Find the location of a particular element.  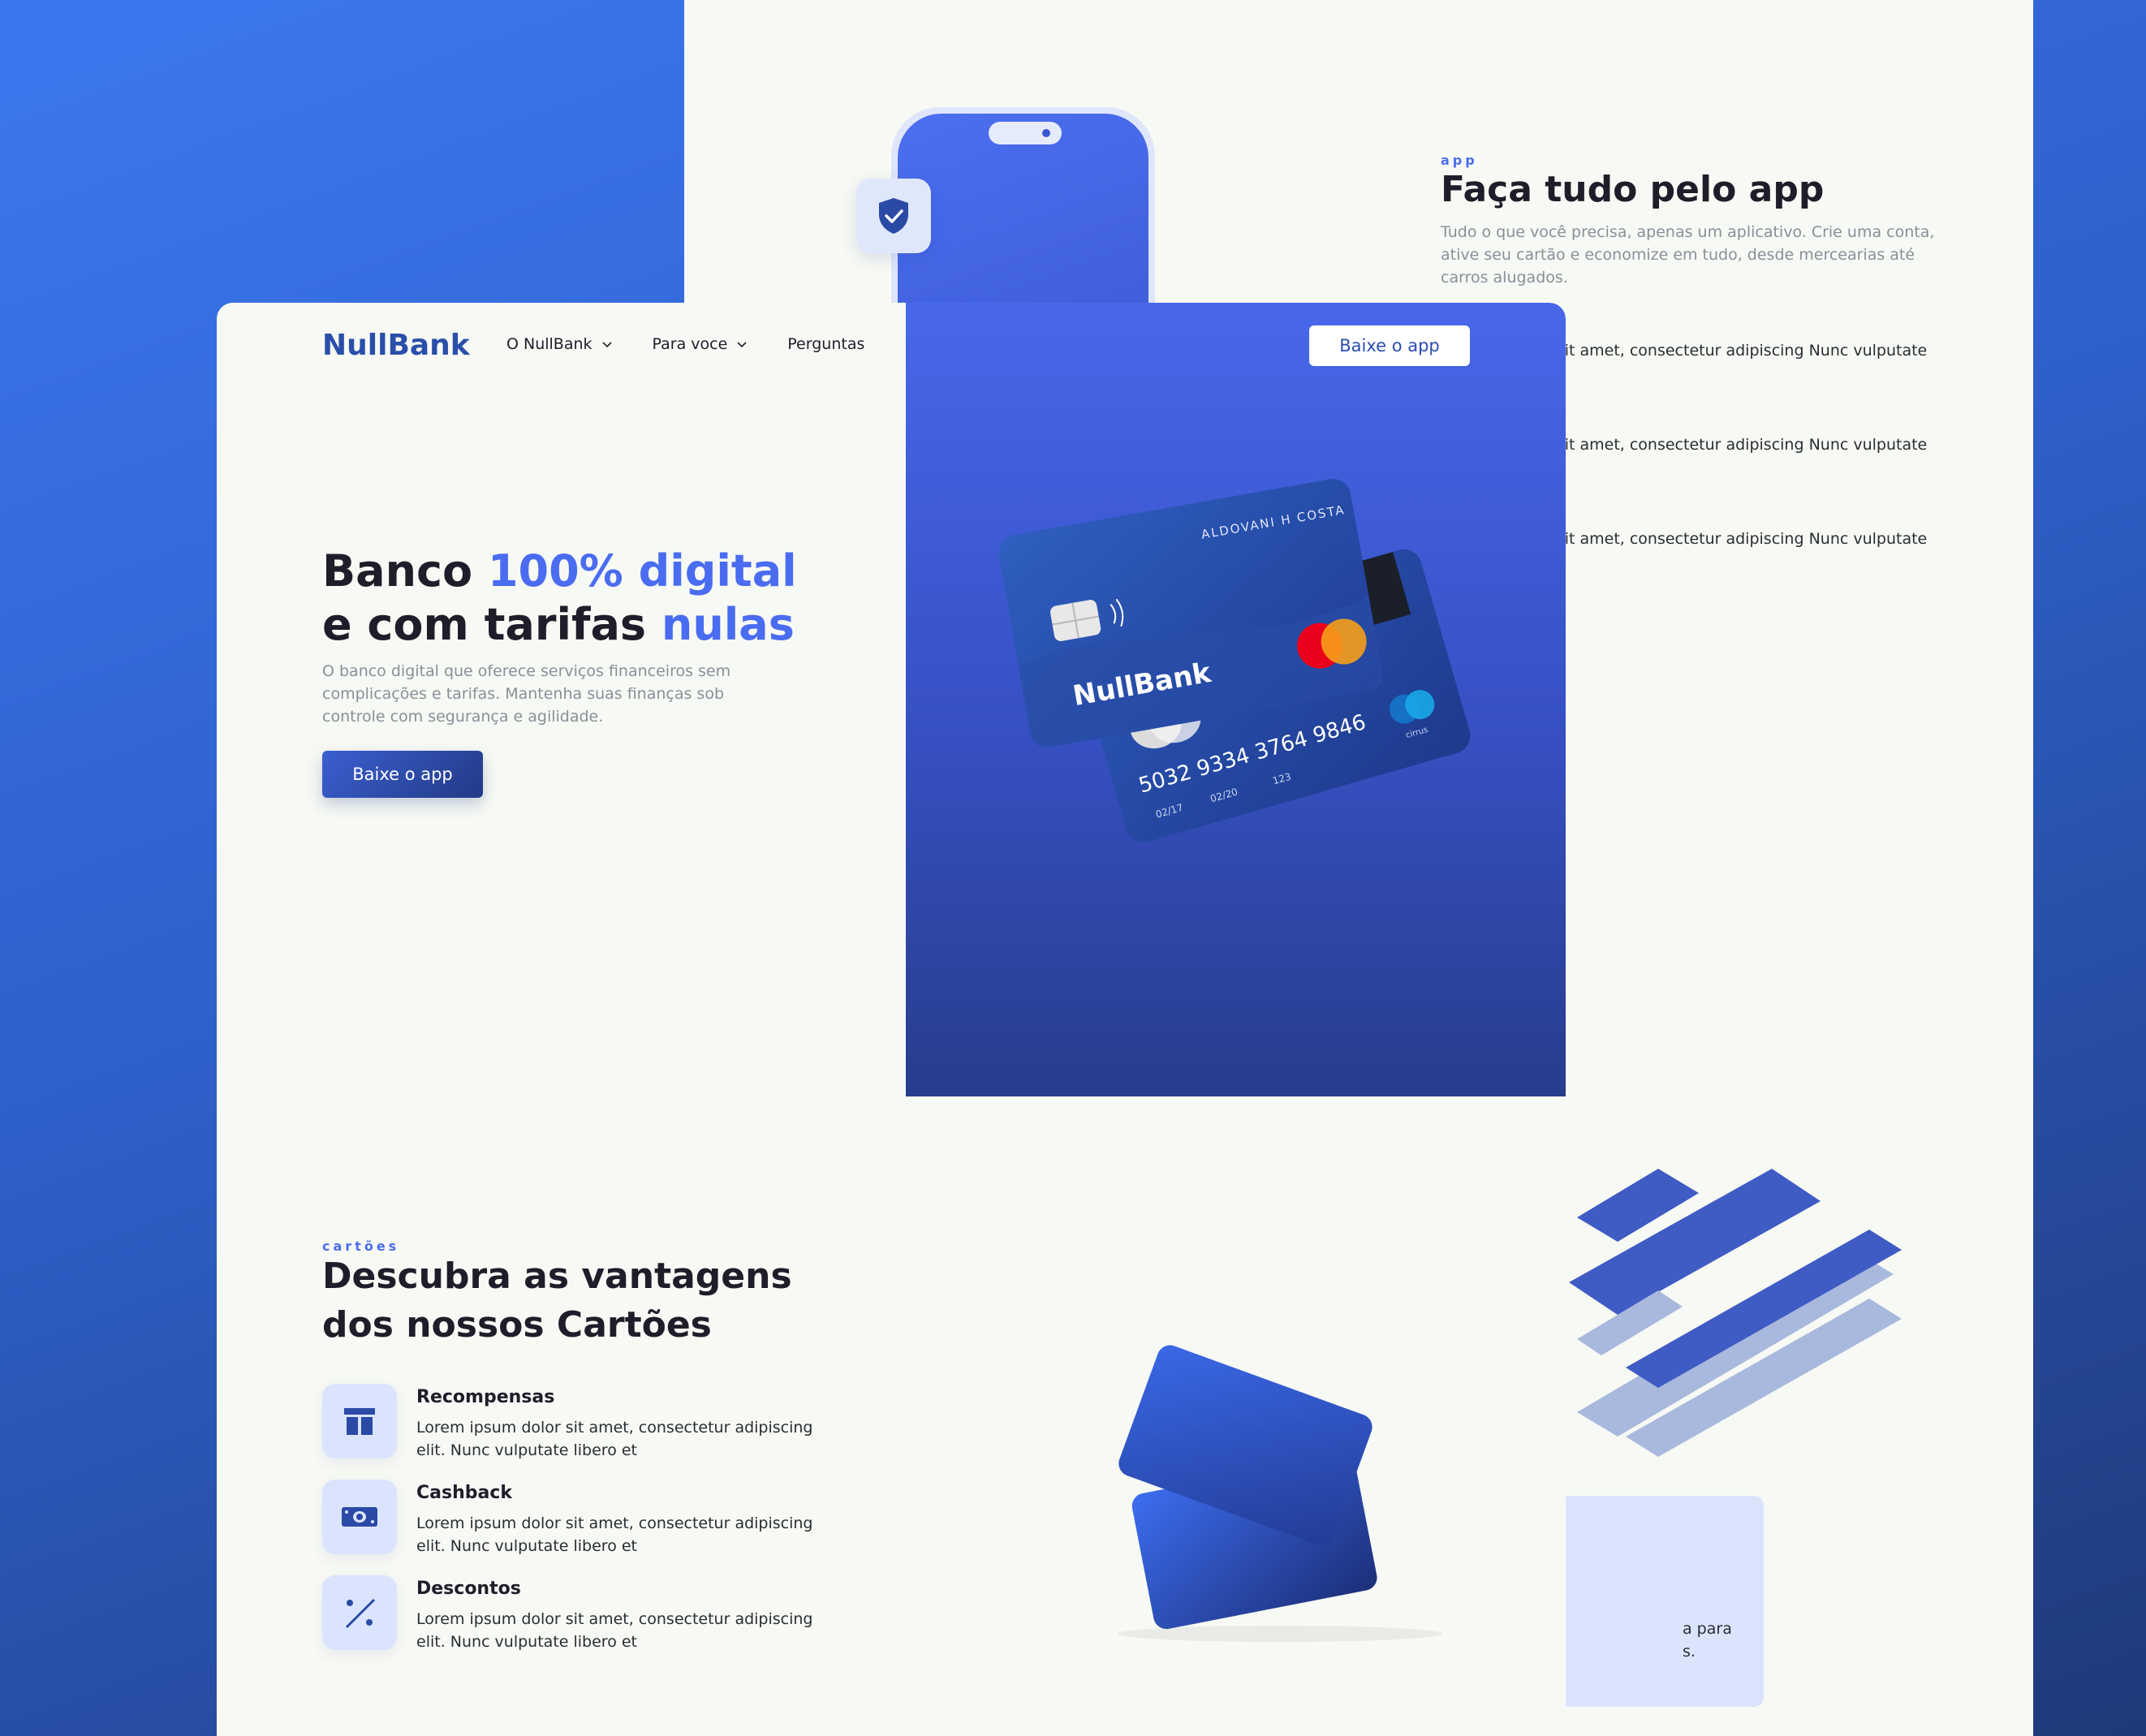

nav-item-o-nullbank: O NullBank is located at coordinates (559, 344).